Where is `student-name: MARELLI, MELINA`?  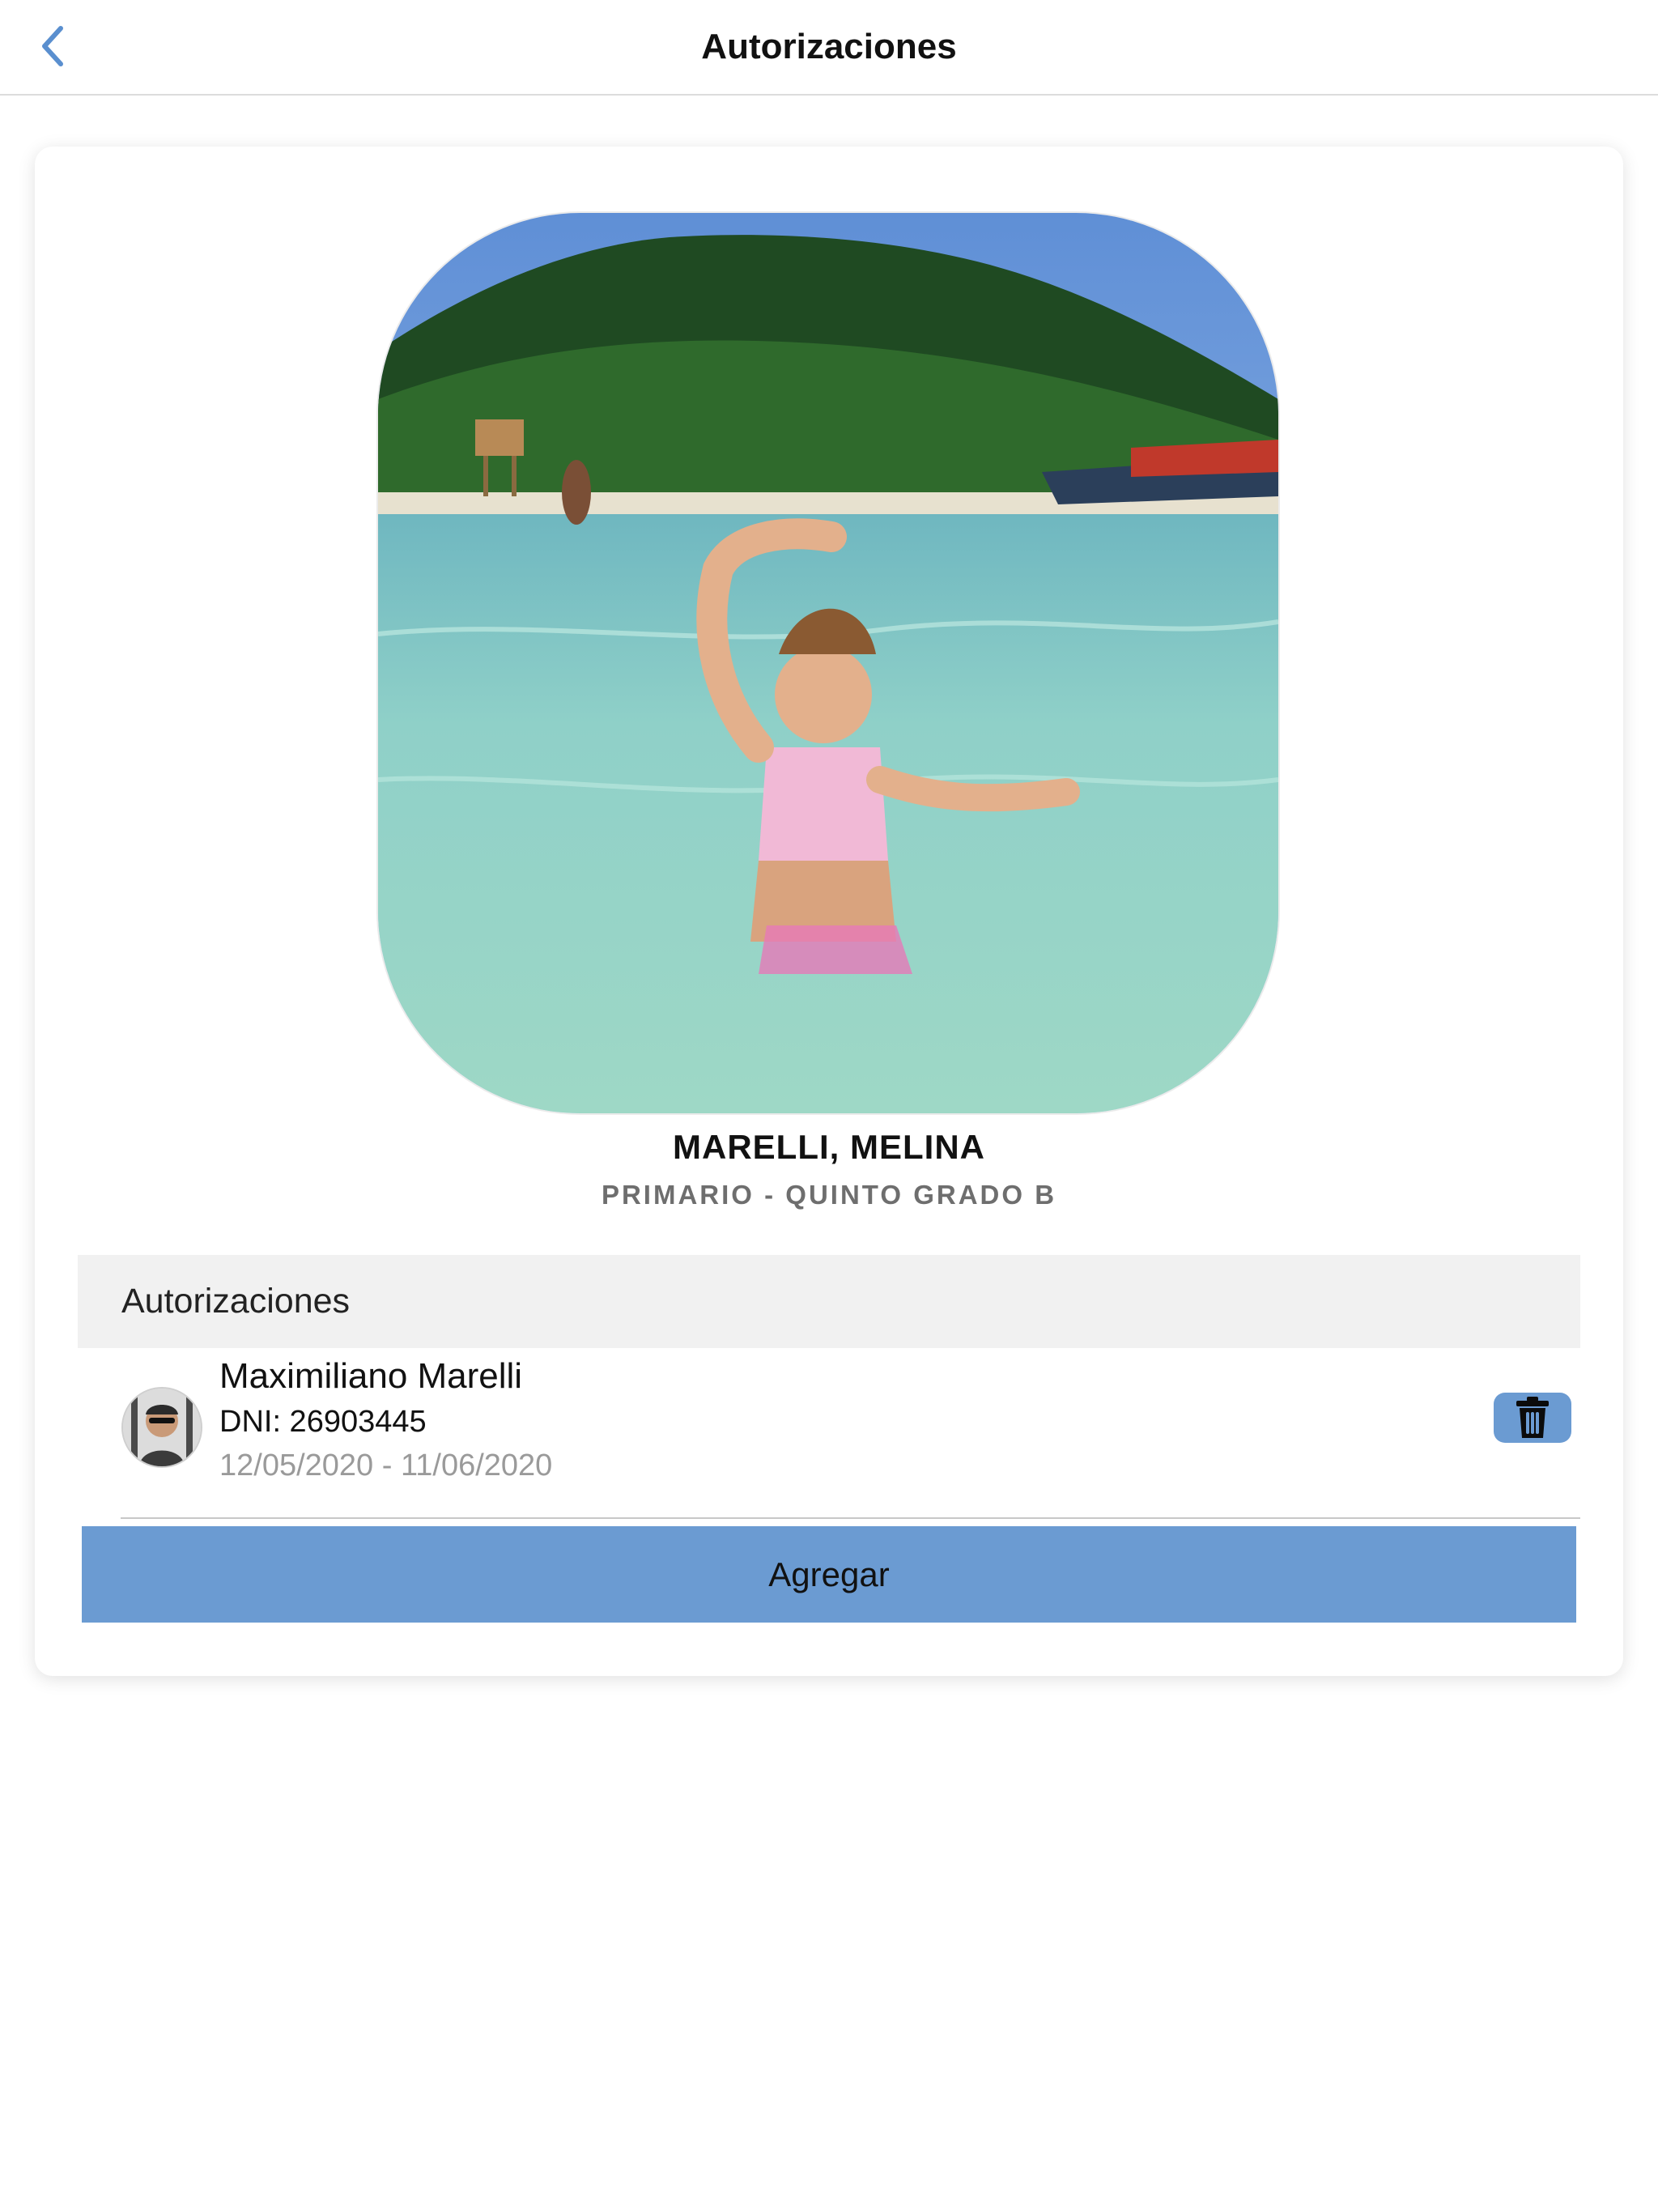 student-name: MARELLI, MELINA is located at coordinates (829, 1147).